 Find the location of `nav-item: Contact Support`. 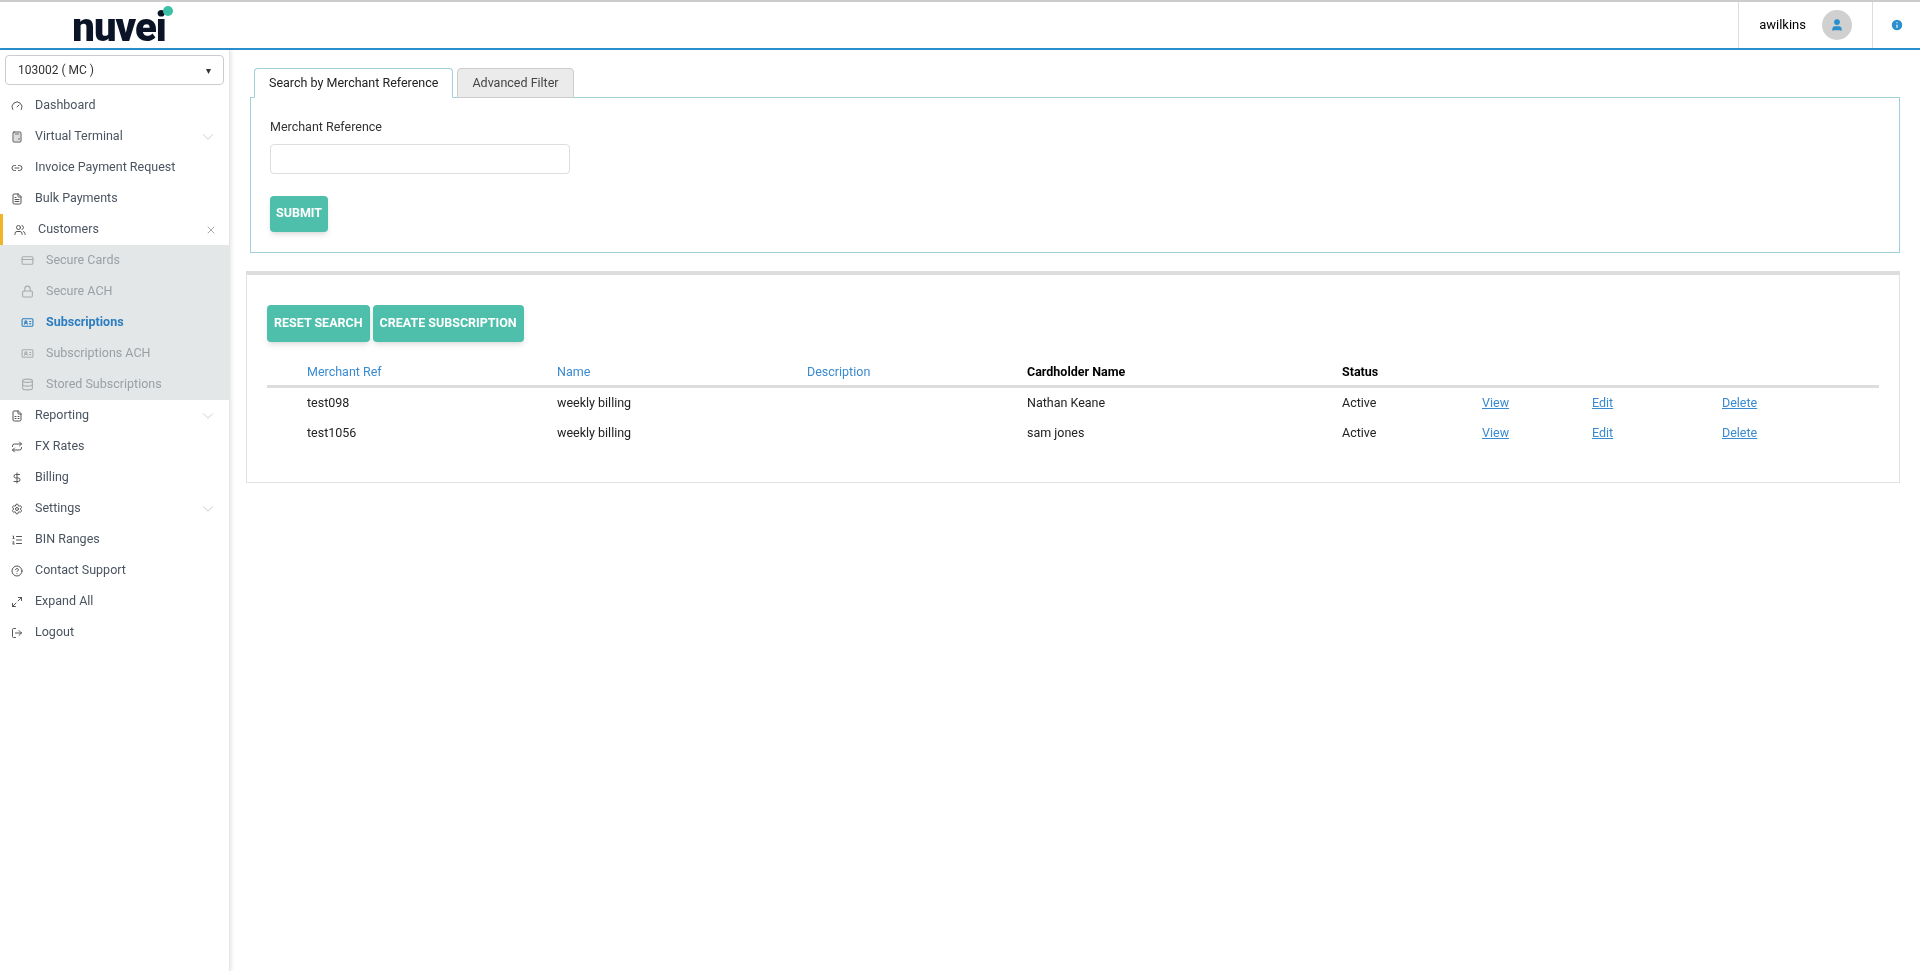

nav-item: Contact Support is located at coordinates (114, 570).